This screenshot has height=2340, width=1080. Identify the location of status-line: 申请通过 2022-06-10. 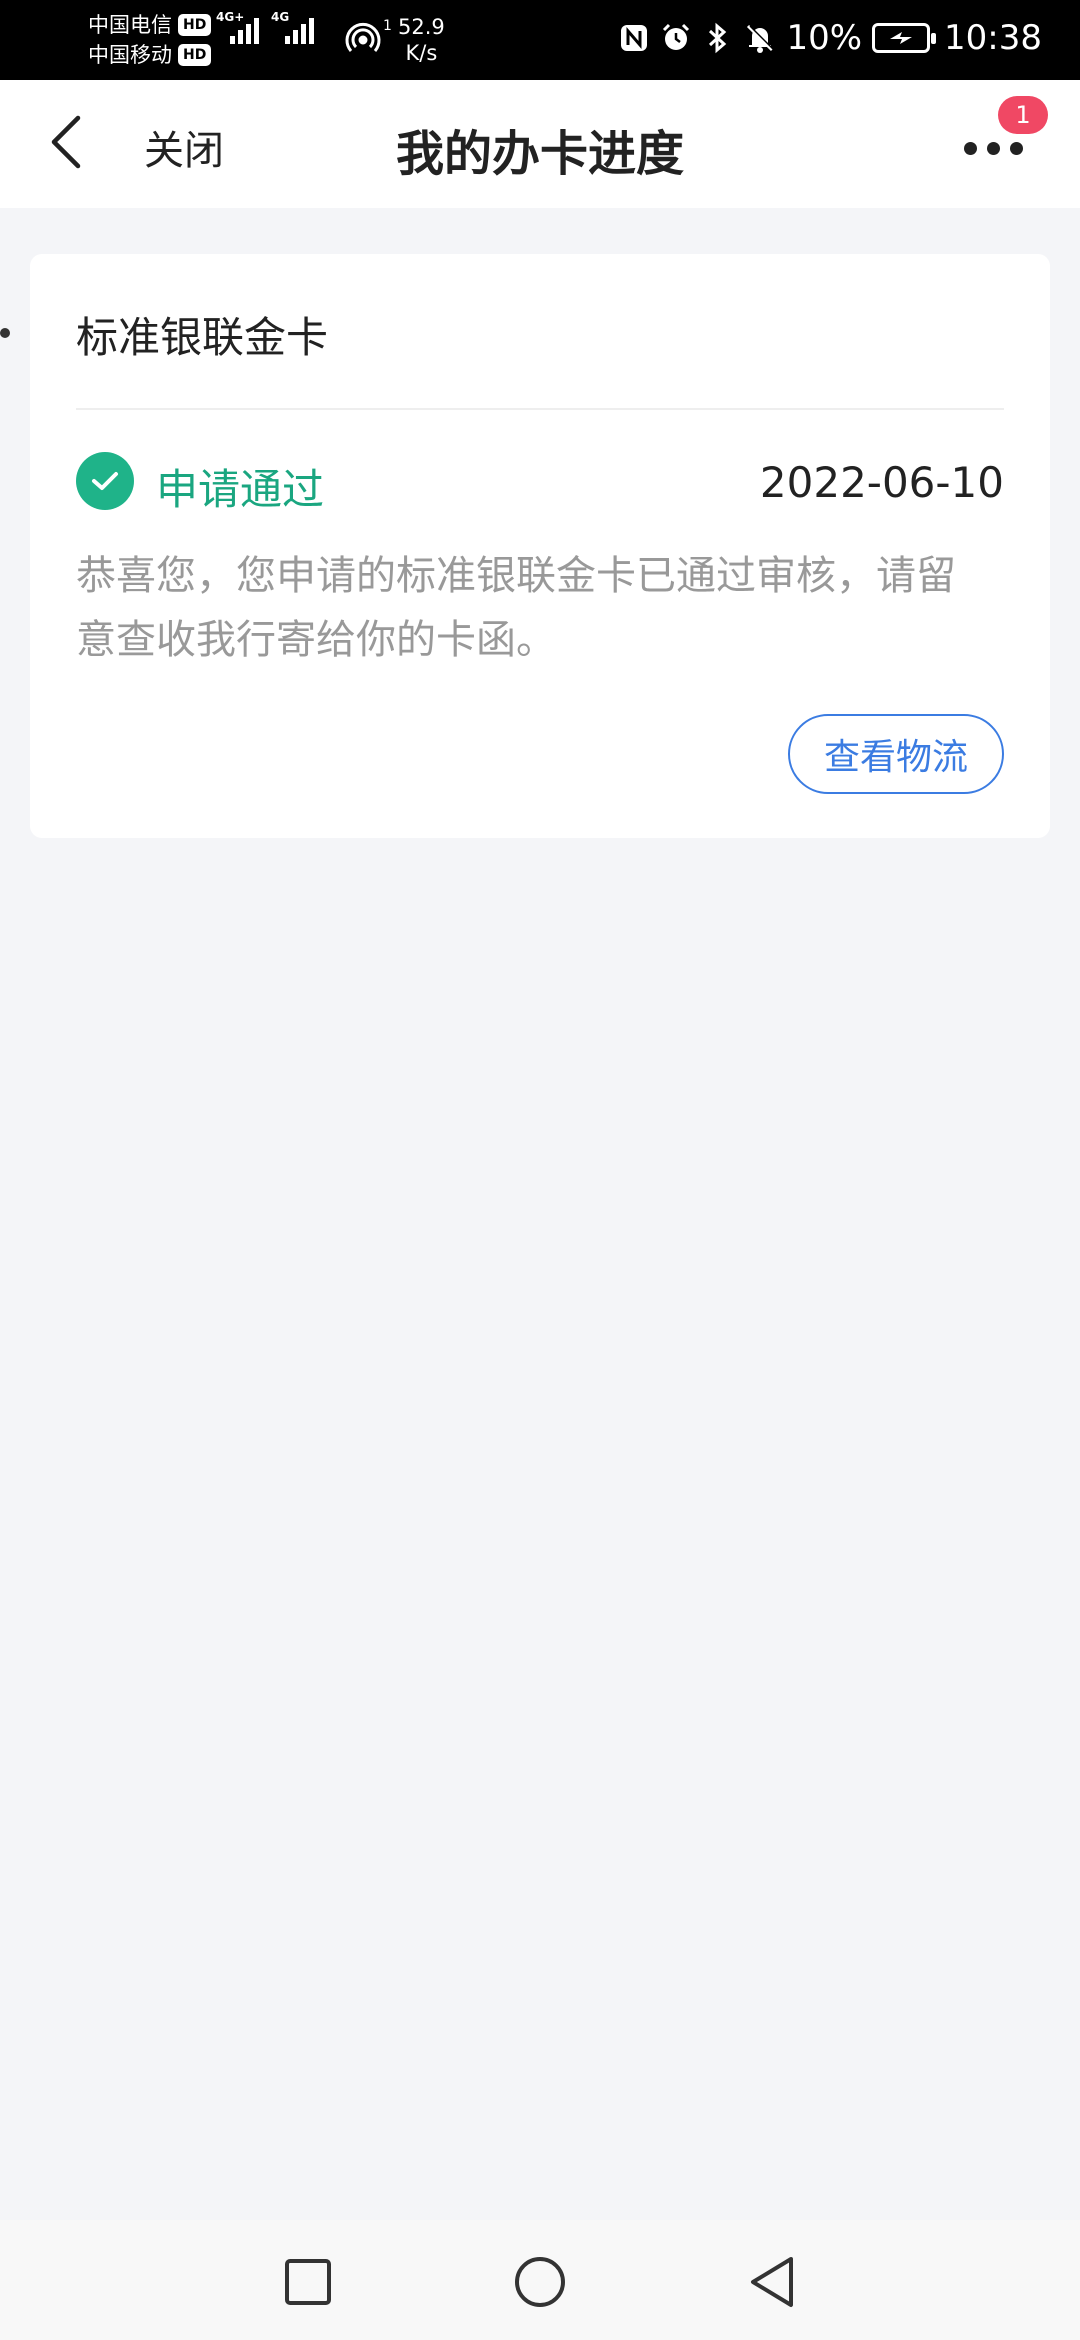
(540, 482).